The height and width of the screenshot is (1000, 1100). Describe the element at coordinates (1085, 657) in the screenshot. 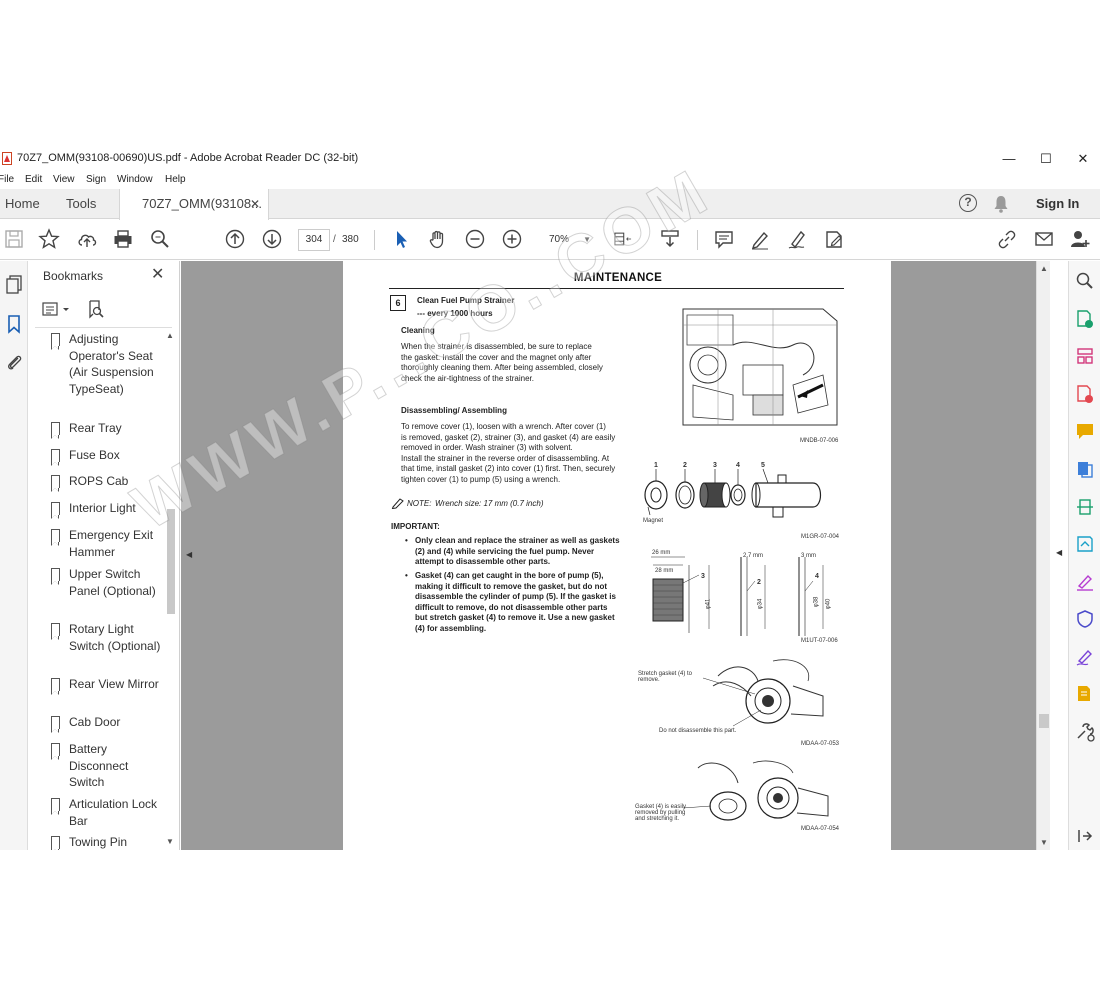

I see `request-signature-icon` at that location.